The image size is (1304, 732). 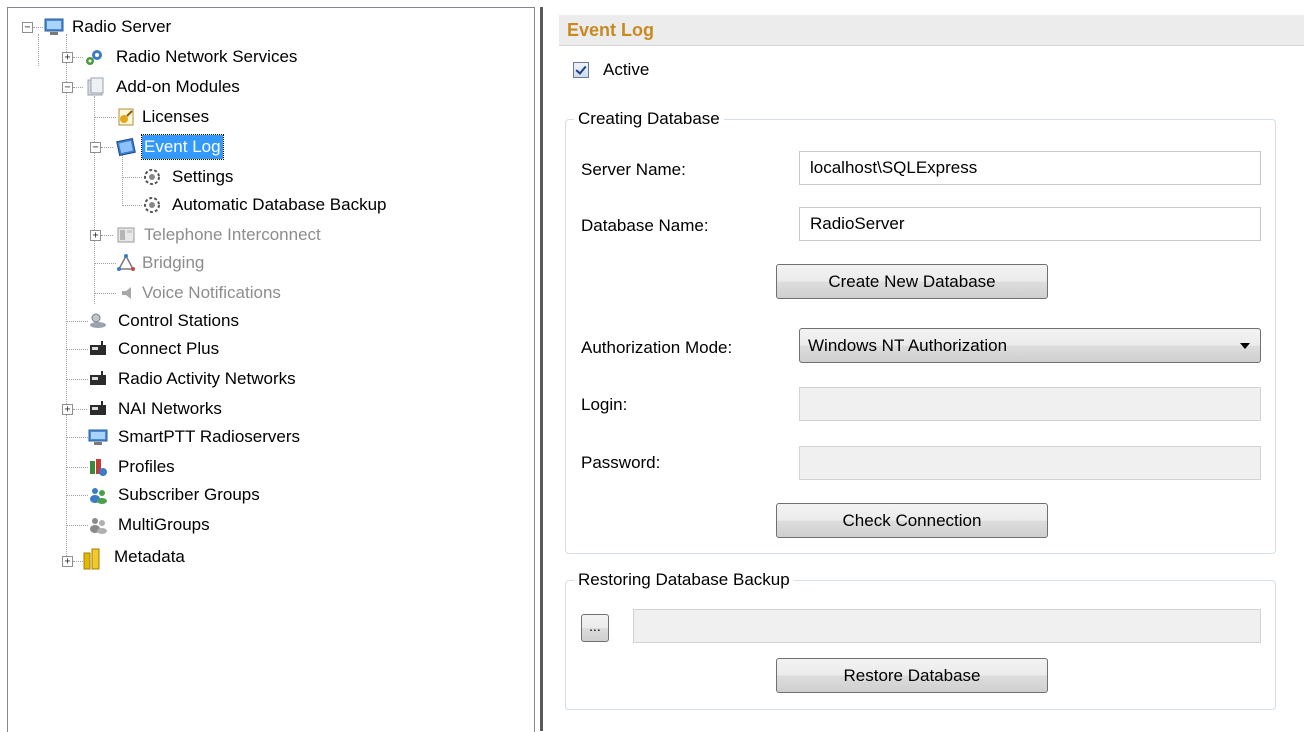 I want to click on tree-node-add-on-modules: − Add-on Modules, so click(x=222, y=87).